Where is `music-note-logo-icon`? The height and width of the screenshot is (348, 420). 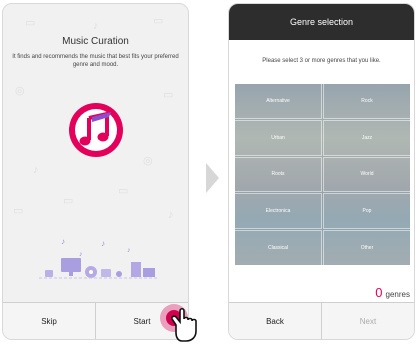 music-note-logo-icon is located at coordinates (96, 130).